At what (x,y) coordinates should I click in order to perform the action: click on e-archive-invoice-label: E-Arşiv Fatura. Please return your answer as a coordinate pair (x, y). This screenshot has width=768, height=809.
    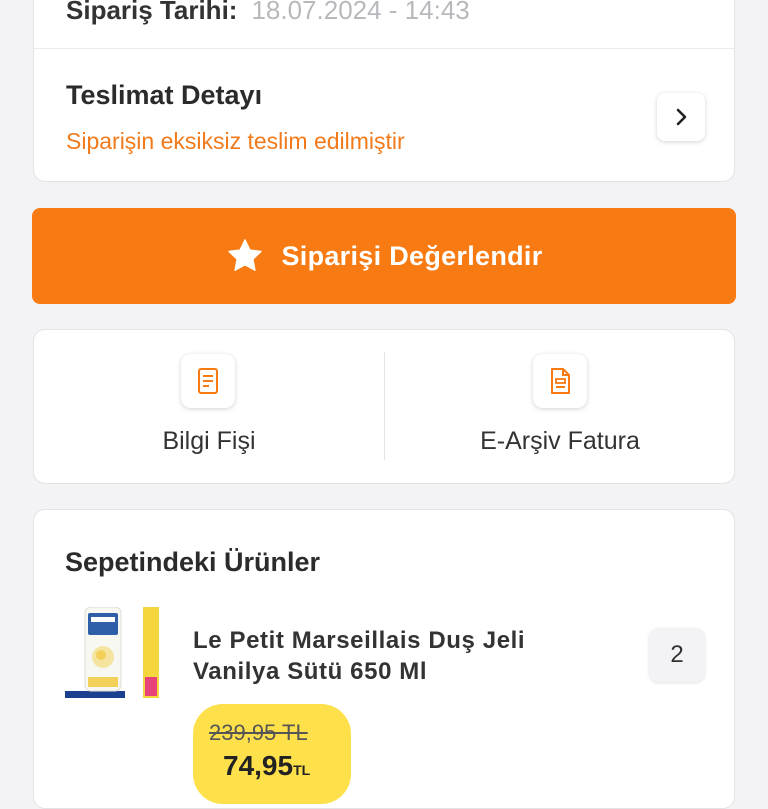
    Looking at the image, I should click on (560, 441).